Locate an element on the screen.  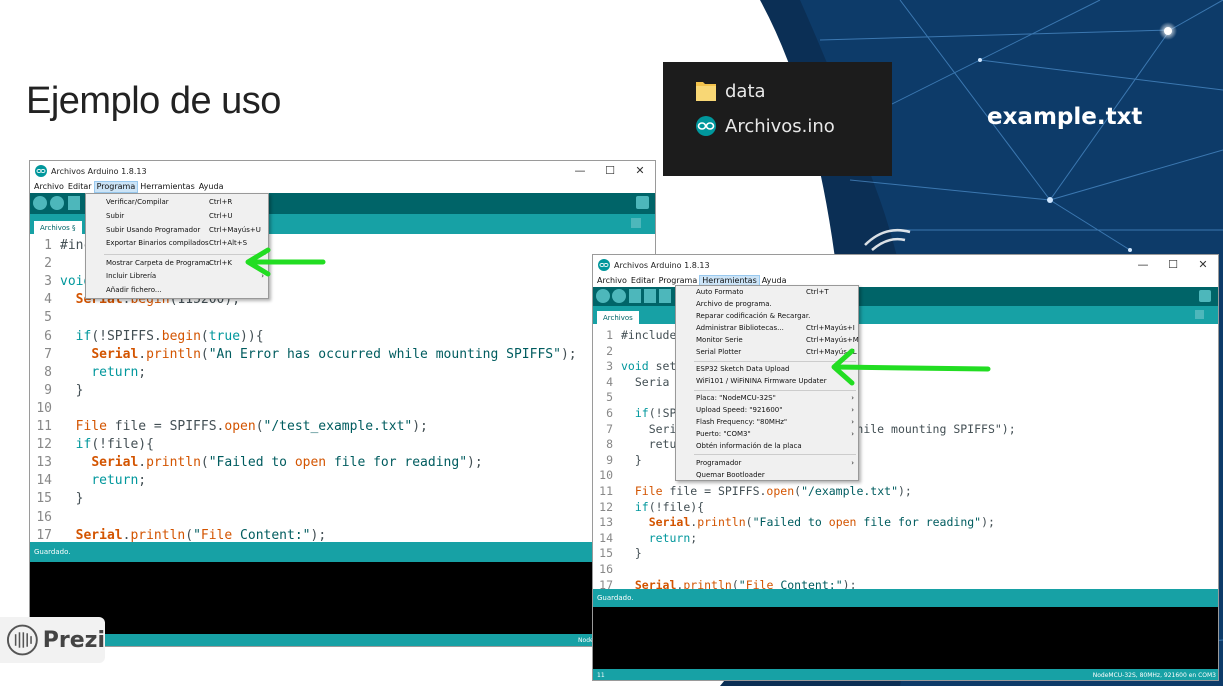
menu-item: WiFi101 / WiFiNINA Firmware Updater is located at coordinates (767, 382).